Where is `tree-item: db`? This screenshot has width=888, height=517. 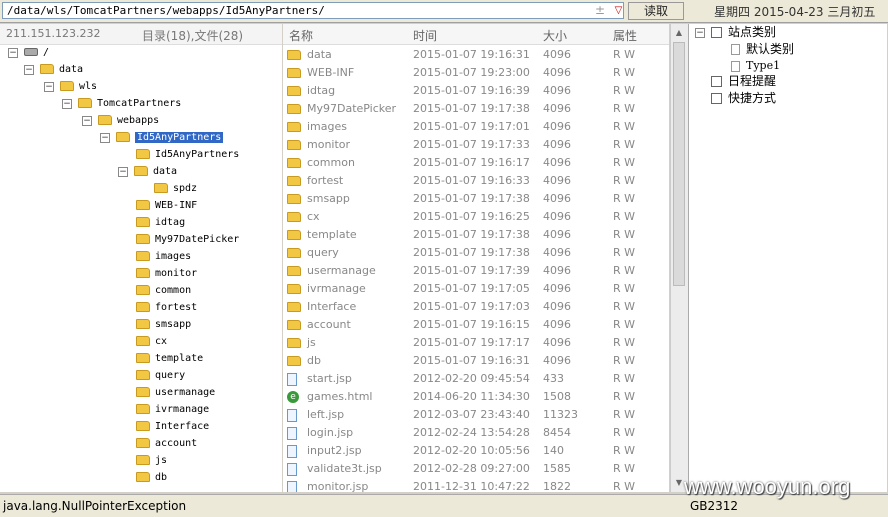 tree-item: db is located at coordinates (151, 477).